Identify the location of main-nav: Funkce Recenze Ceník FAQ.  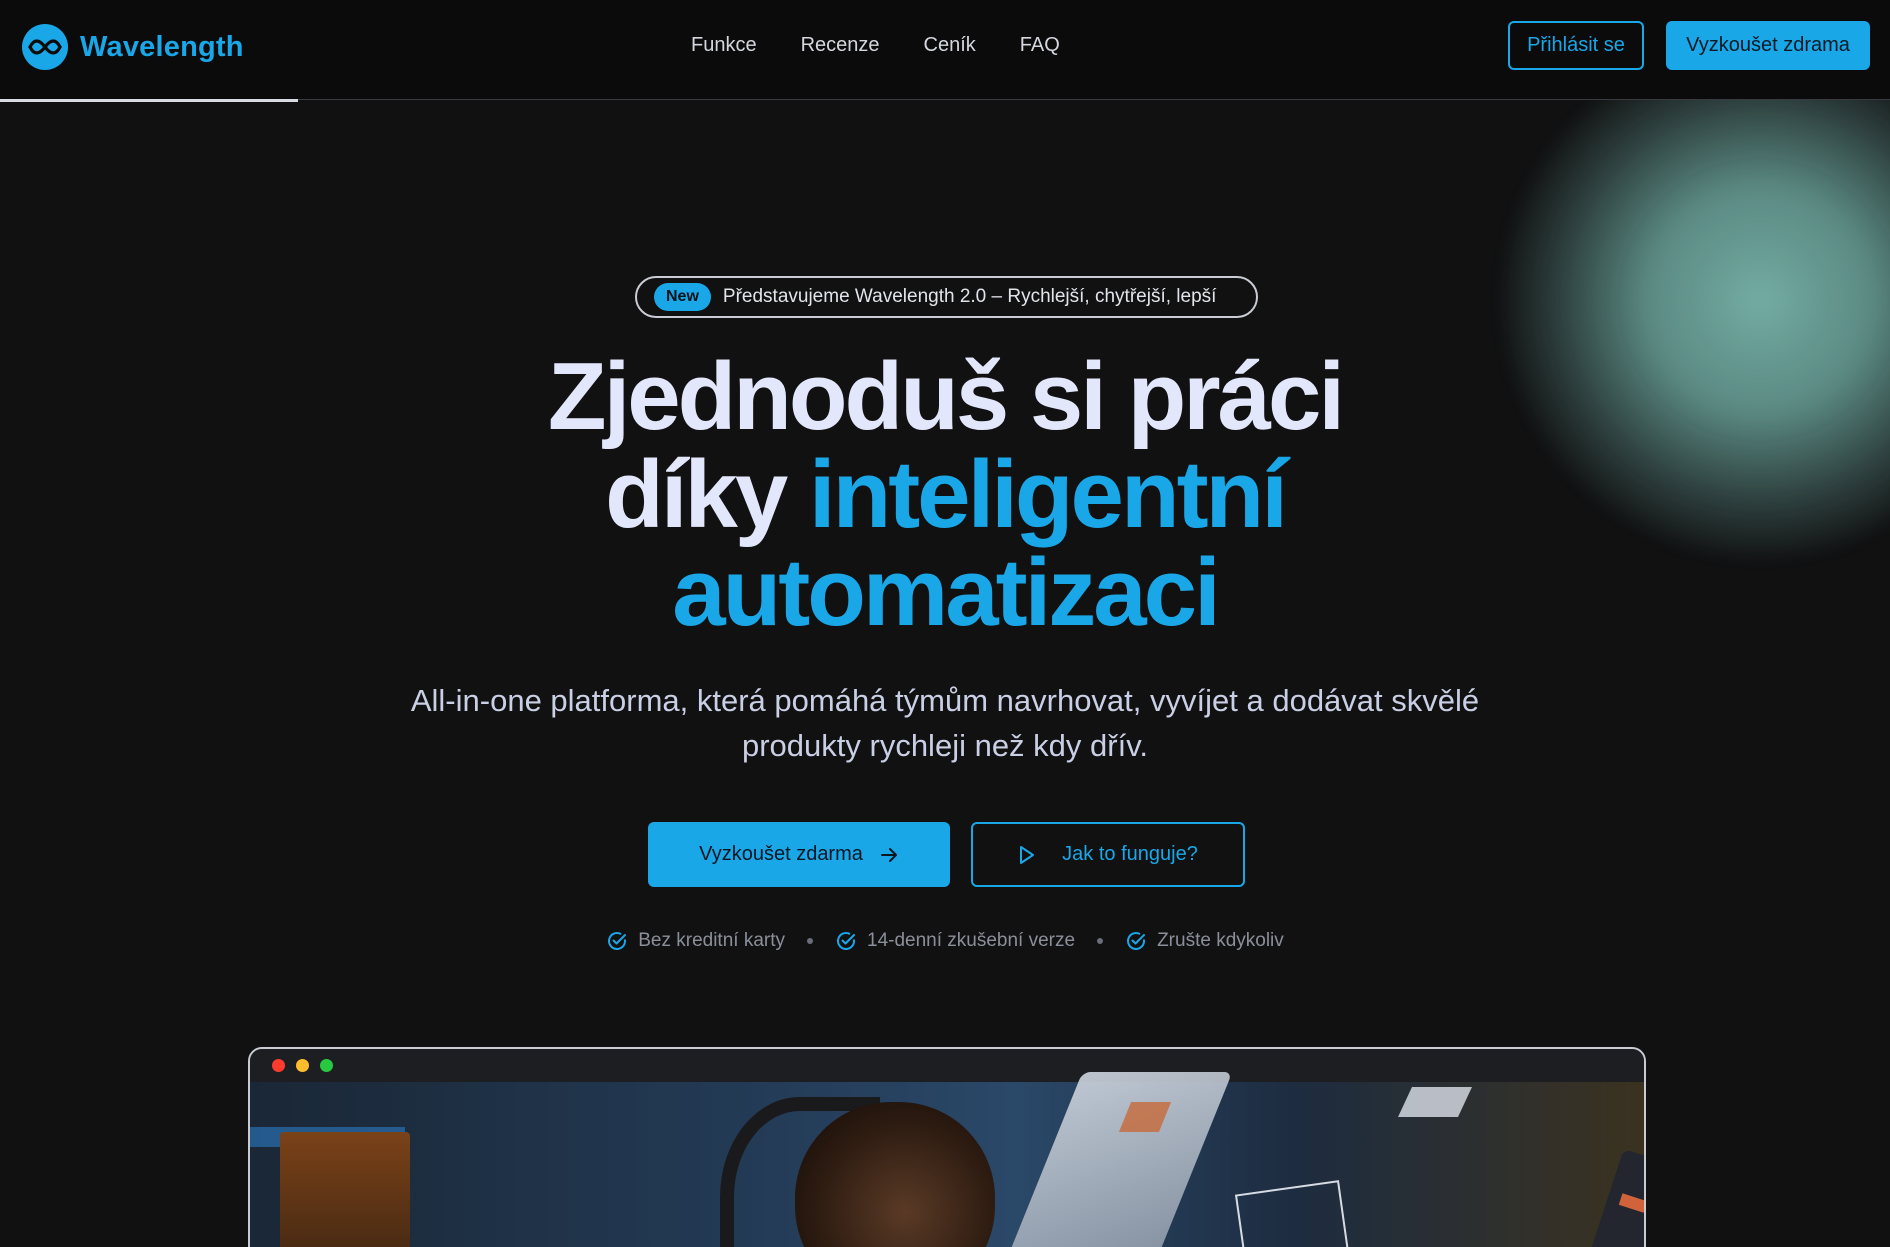
(875, 45).